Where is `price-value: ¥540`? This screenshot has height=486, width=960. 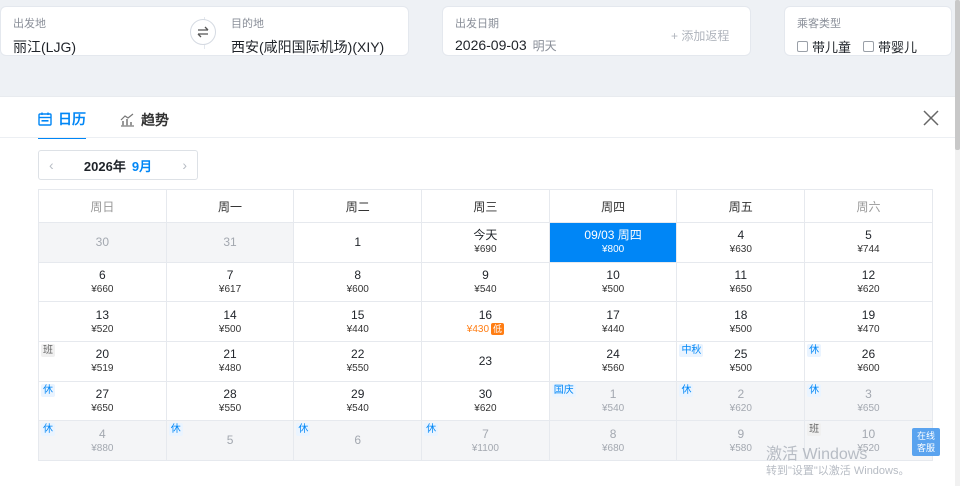 price-value: ¥540 is located at coordinates (485, 290).